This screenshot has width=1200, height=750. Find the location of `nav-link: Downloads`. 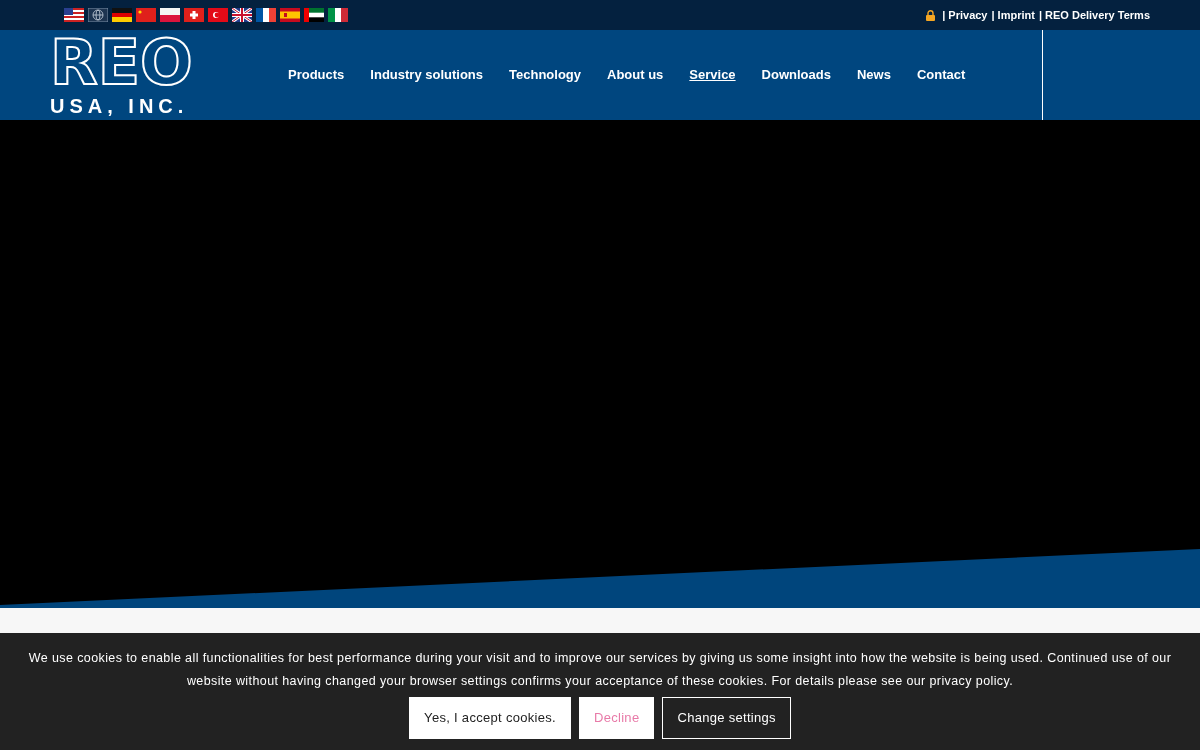

nav-link: Downloads is located at coordinates (796, 75).